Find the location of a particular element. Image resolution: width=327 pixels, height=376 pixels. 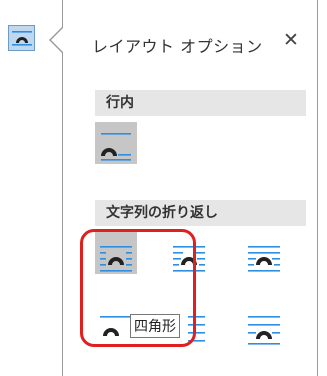

inline-with-text-option is located at coordinates (116, 143).